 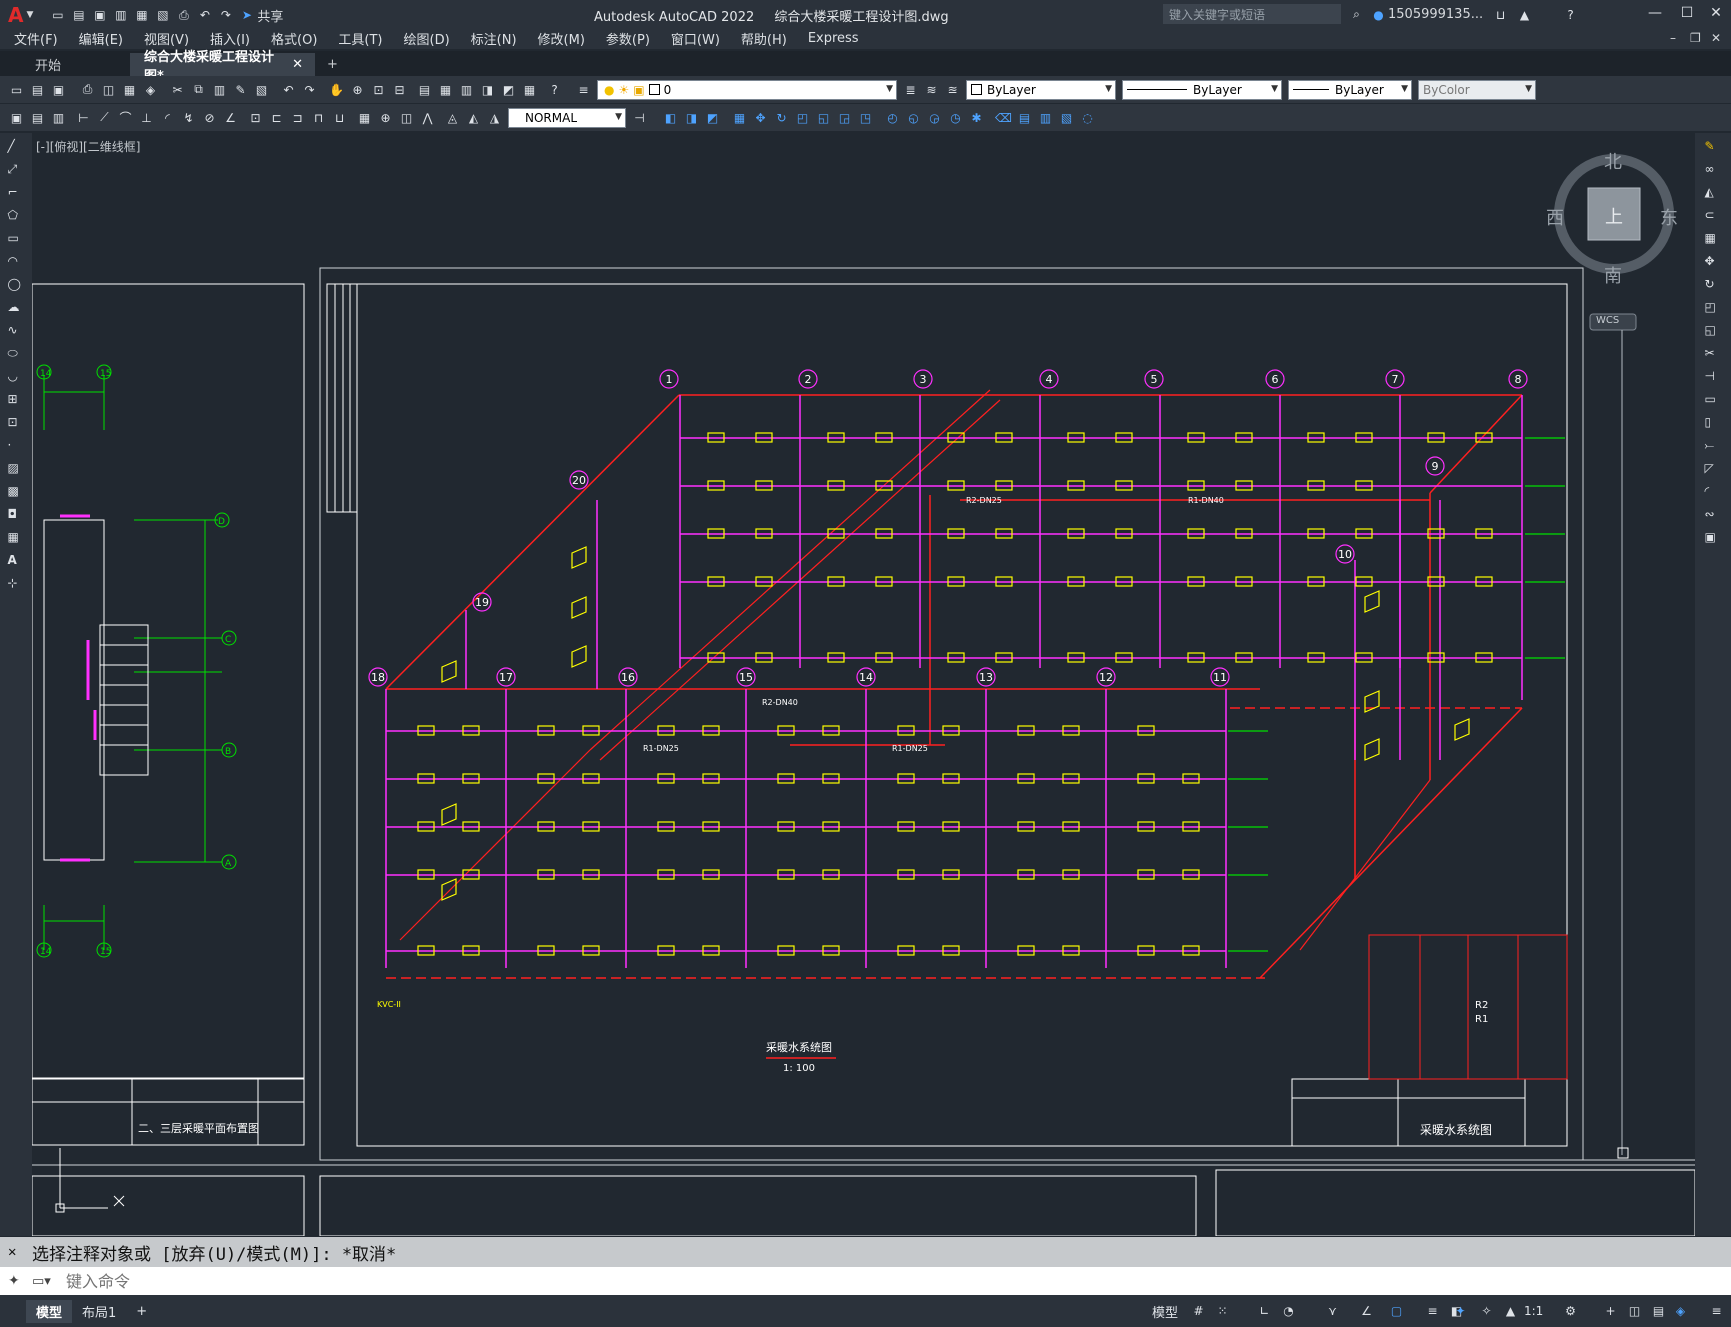 I want to click on layer-state-icon: ▣, so click(x=16, y=117).